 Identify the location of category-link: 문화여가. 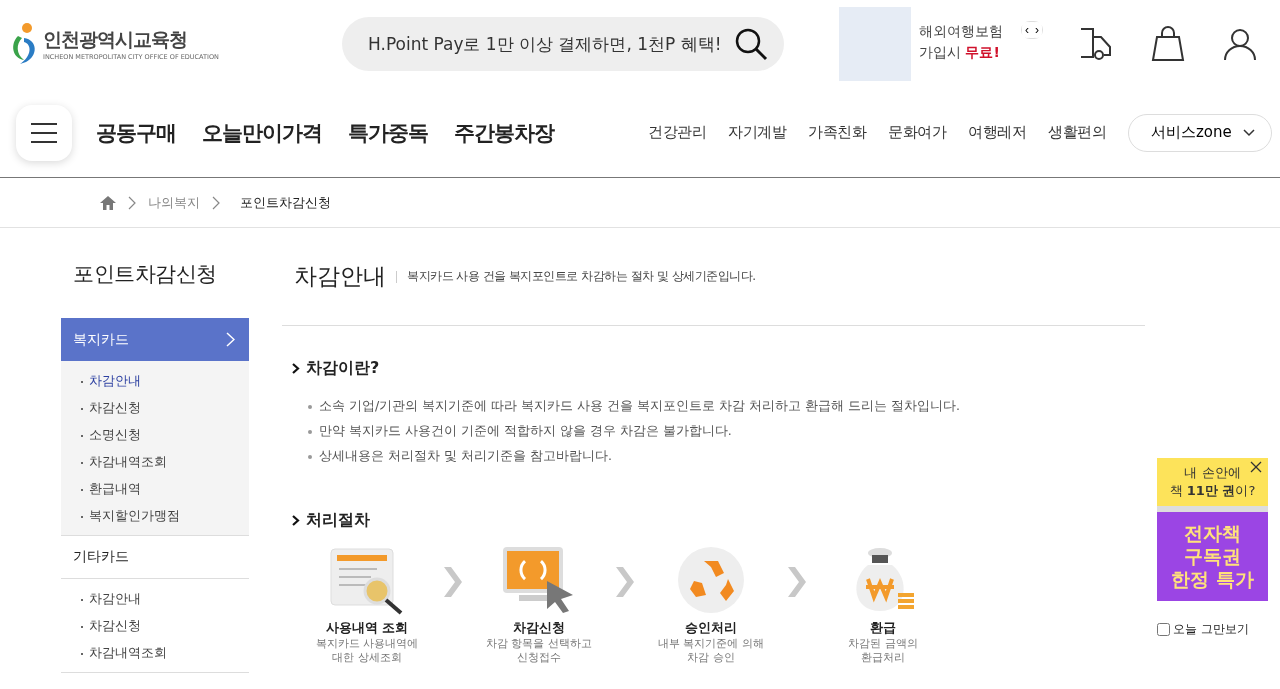
(917, 132).